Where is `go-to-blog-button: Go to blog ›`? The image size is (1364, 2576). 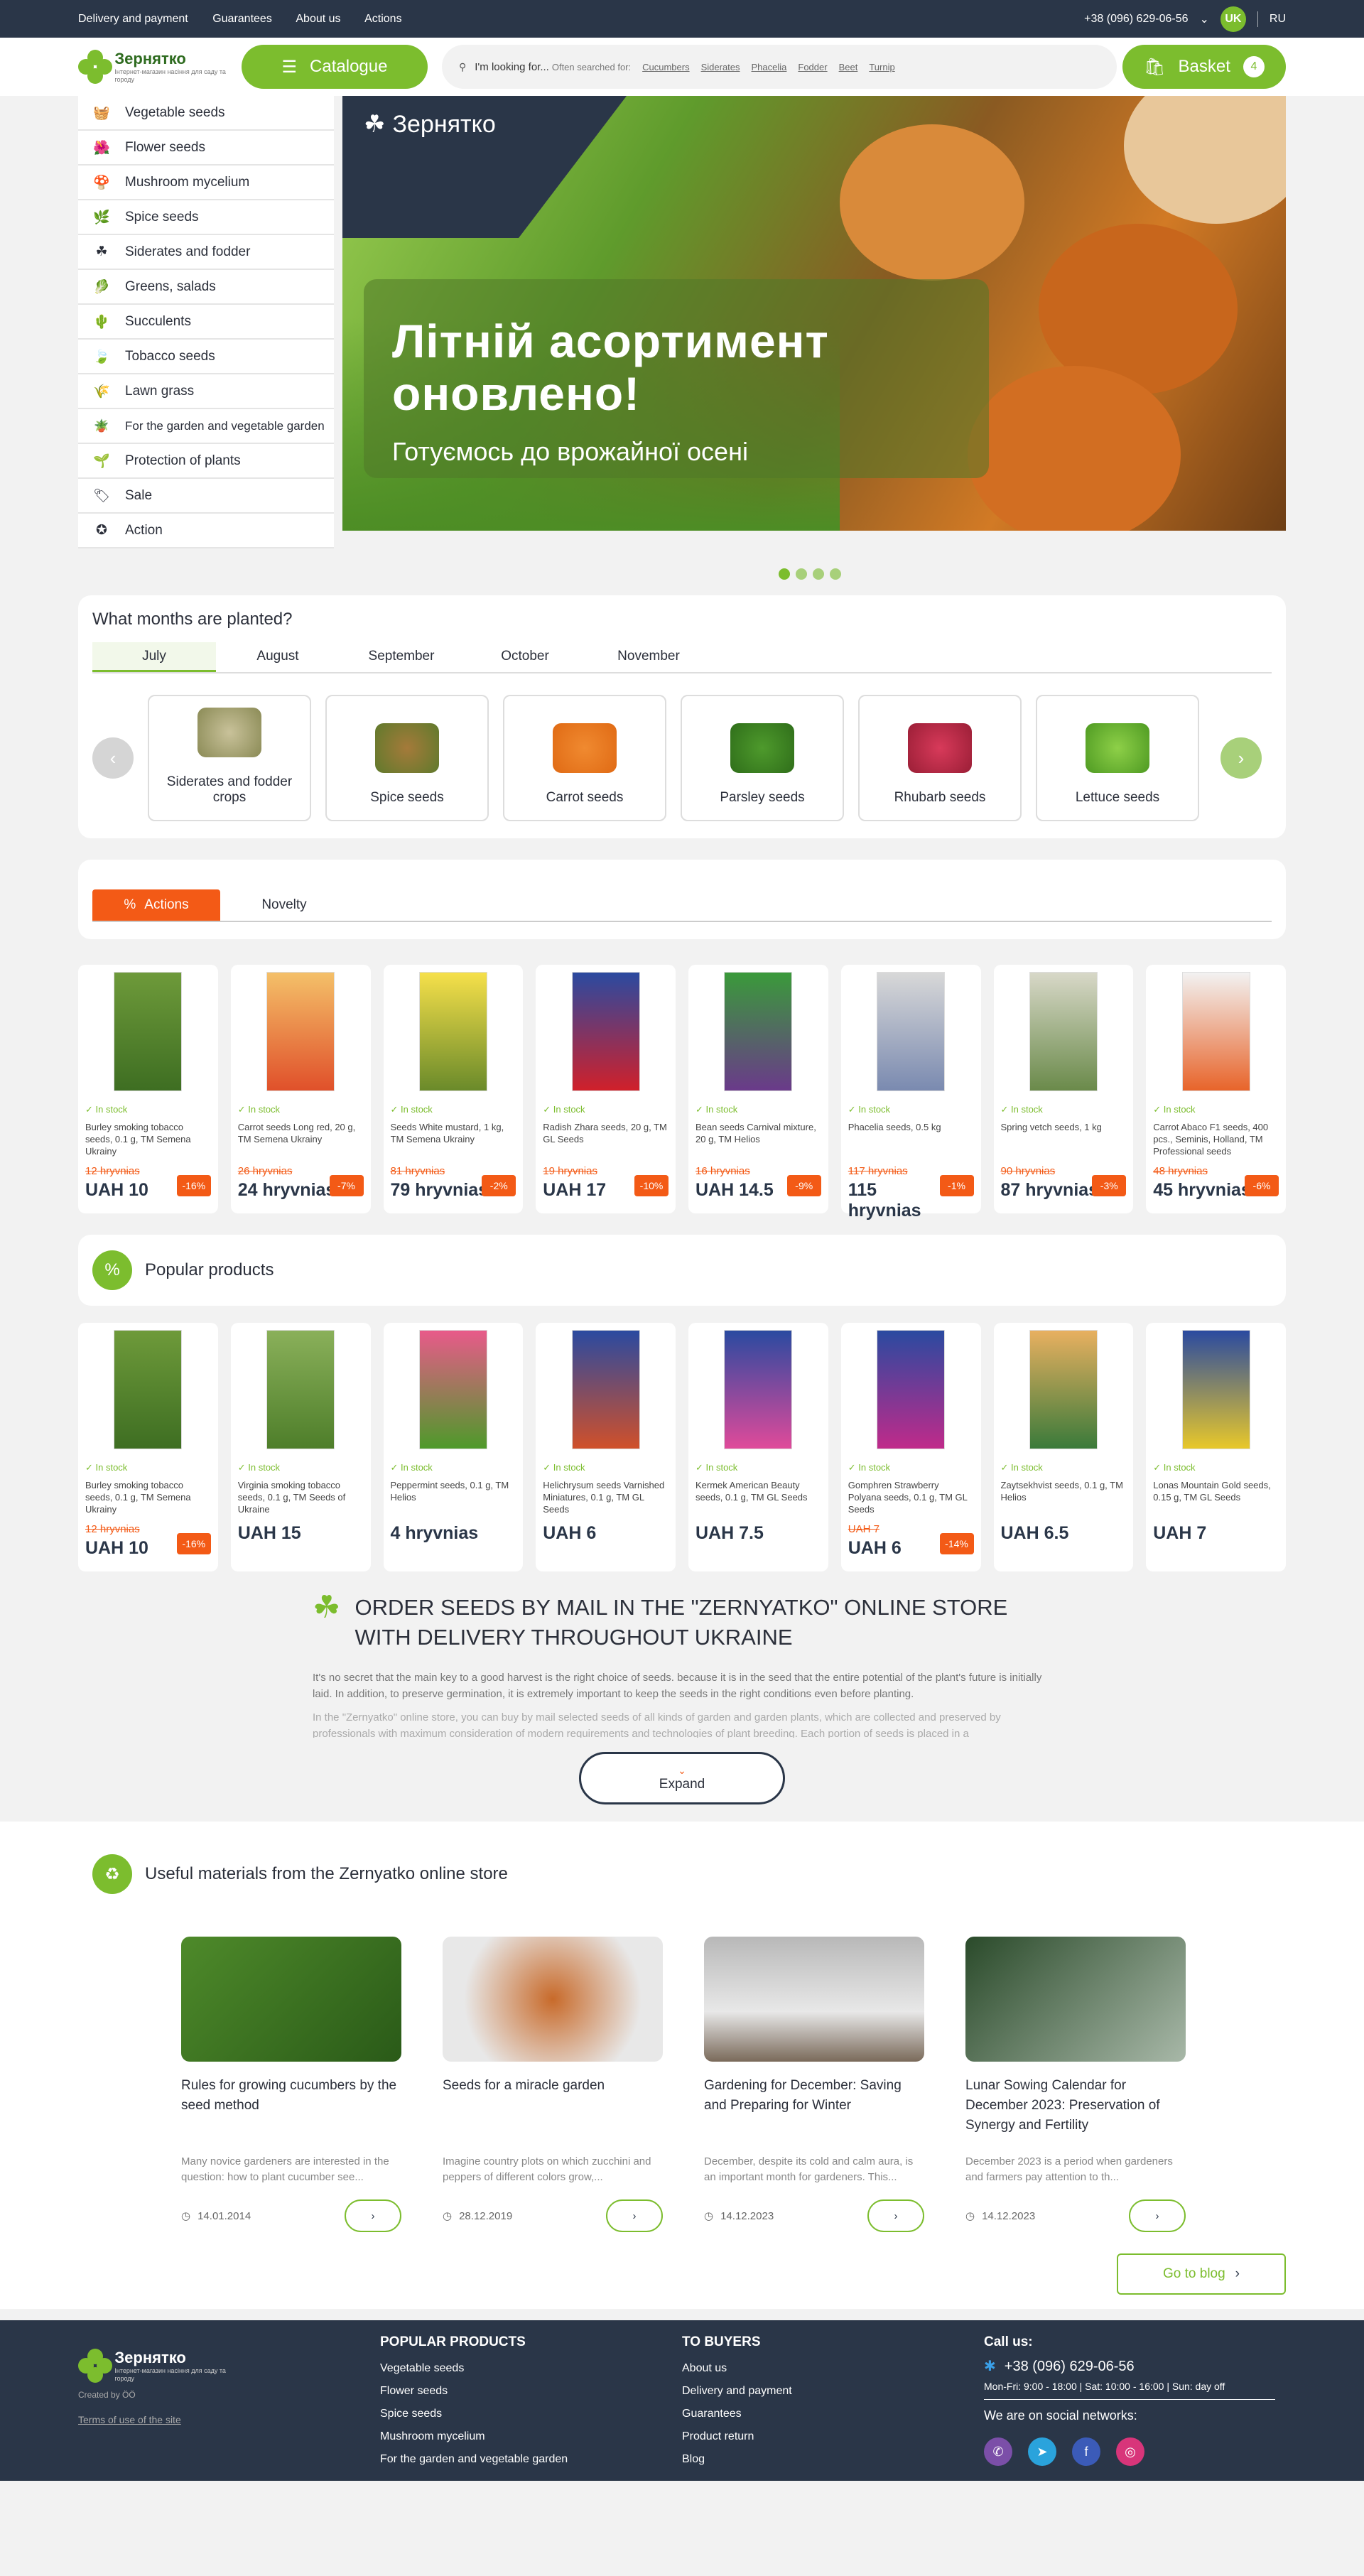
go-to-blog-button: Go to blog › is located at coordinates (1201, 2274).